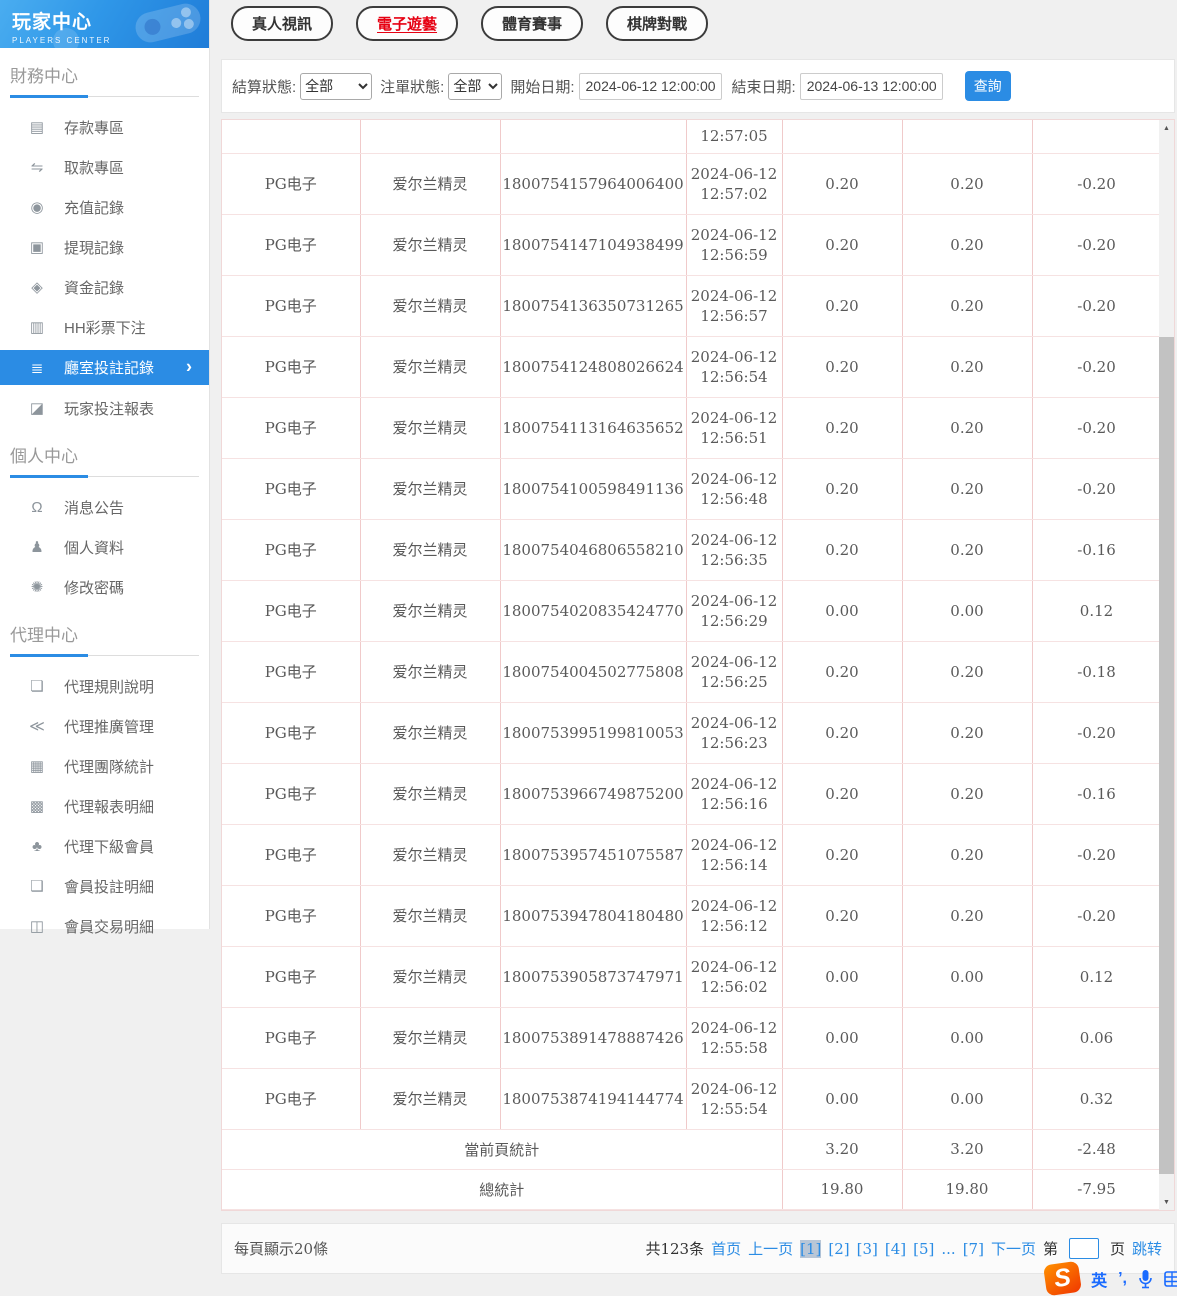  Describe the element at coordinates (104, 460) in the screenshot. I see `section-title-personal: 個人中心` at that location.